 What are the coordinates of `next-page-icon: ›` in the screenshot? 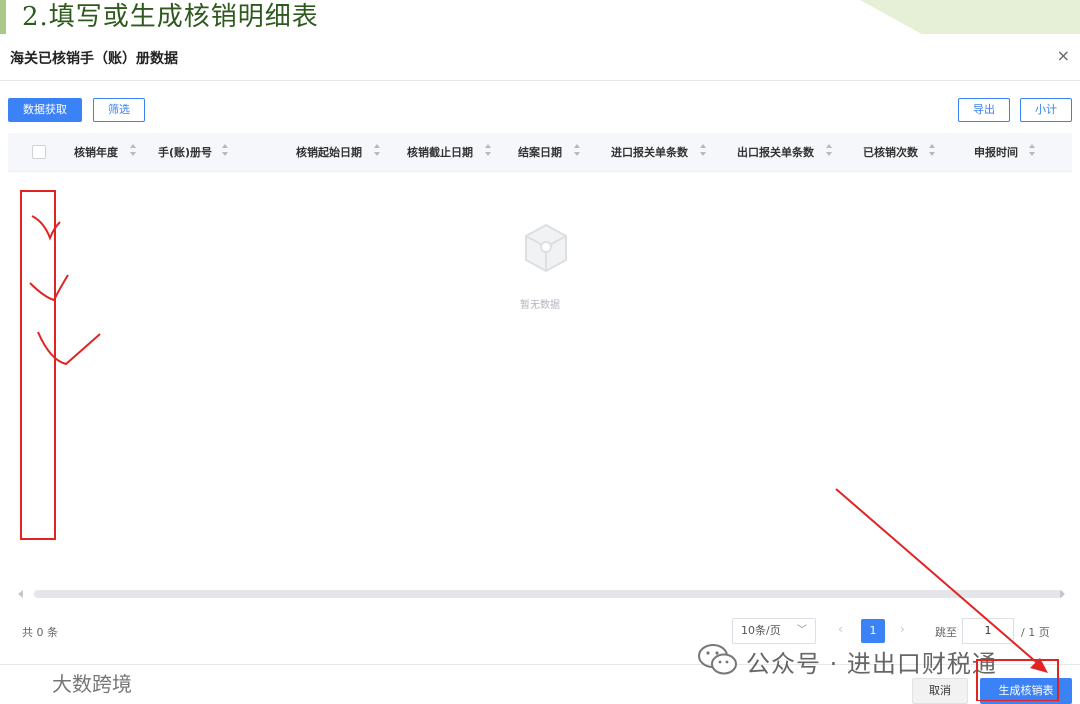 It's located at (902, 629).